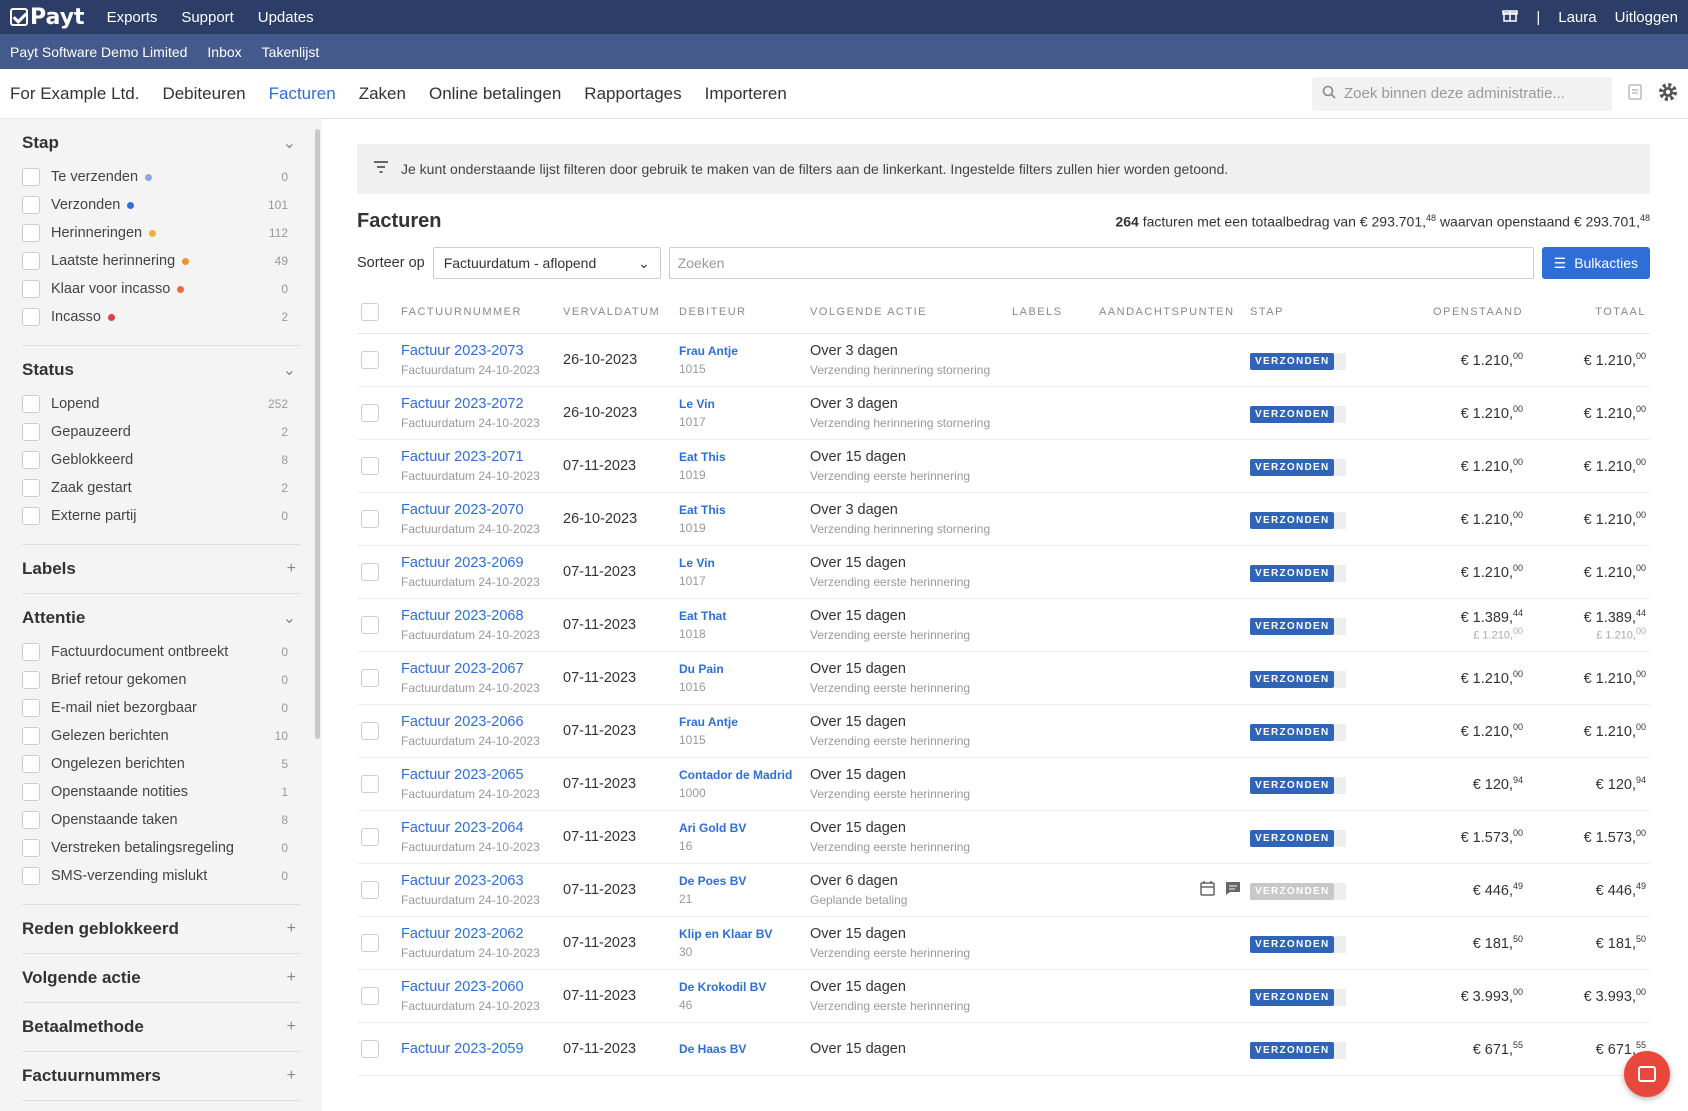 This screenshot has width=1688, height=1111. I want to click on col-volgende-actie: VOLGENDE ACTIE, so click(907, 312).